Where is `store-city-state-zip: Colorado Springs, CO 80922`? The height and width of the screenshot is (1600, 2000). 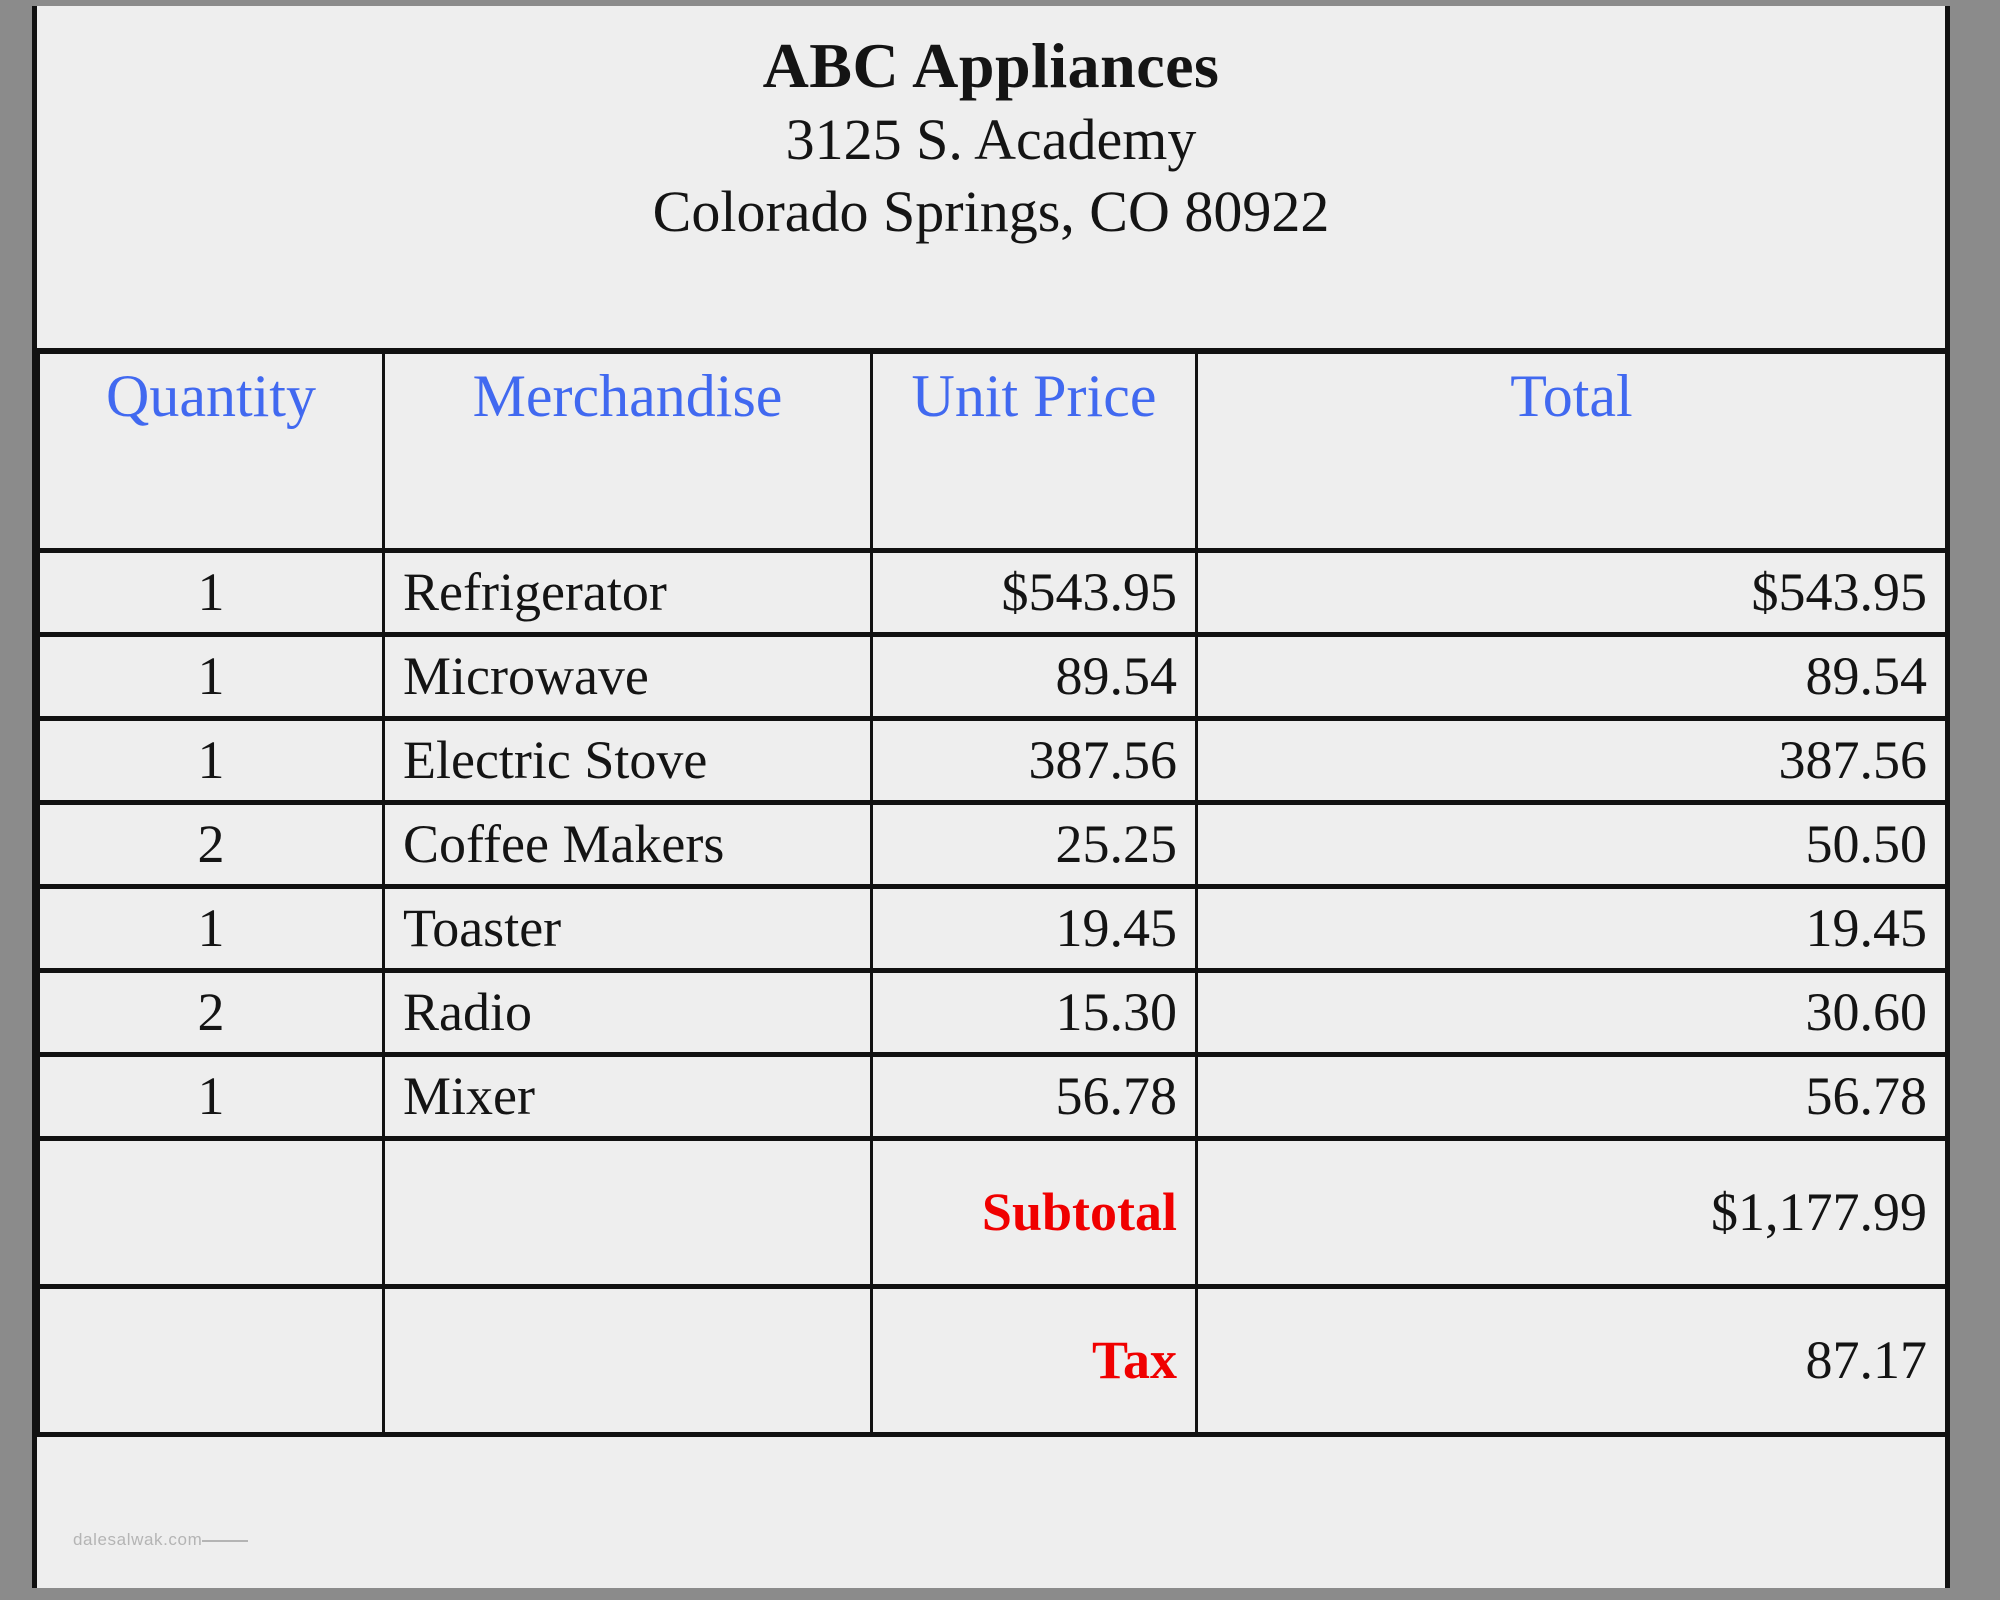
store-city-state-zip: Colorado Springs, CO 80922 is located at coordinates (991, 212).